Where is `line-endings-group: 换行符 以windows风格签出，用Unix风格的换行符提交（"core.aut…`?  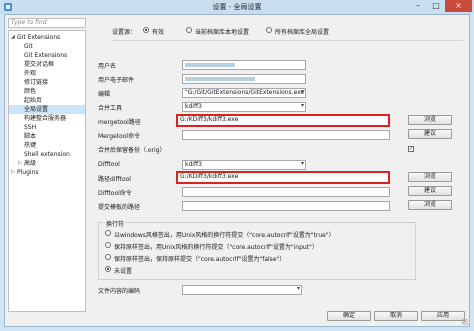 line-endings-group: 换行符 以windows风格签出，用Unix风格的换行符提交（"core.aut… is located at coordinates (257, 249).